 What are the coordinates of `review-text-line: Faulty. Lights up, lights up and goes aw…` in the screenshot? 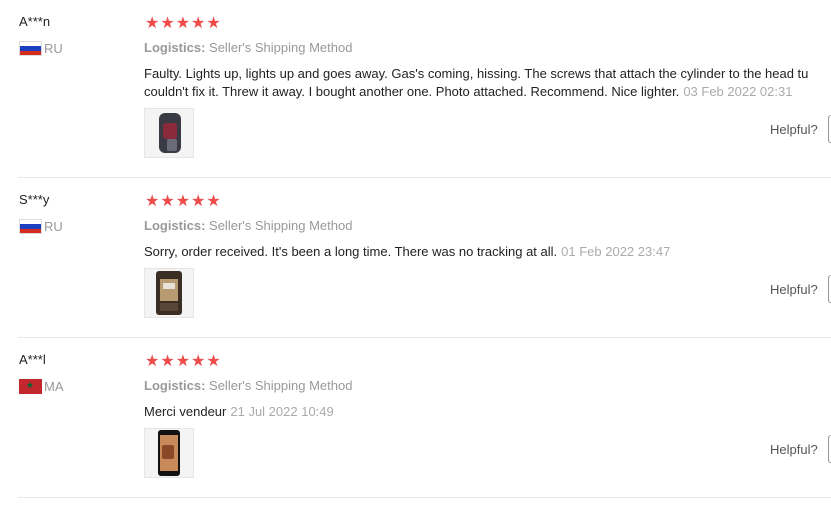 It's located at (476, 73).